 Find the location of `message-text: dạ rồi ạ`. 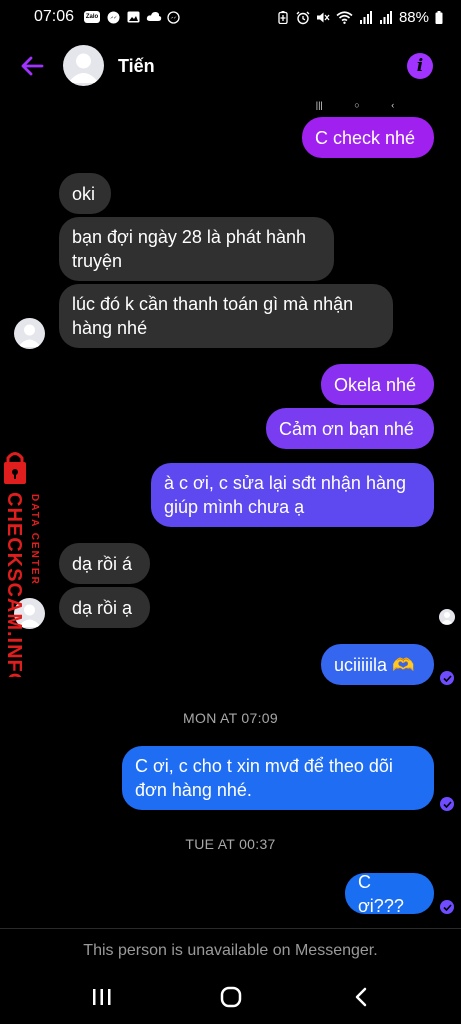

message-text: dạ rồi ạ is located at coordinates (102, 607).